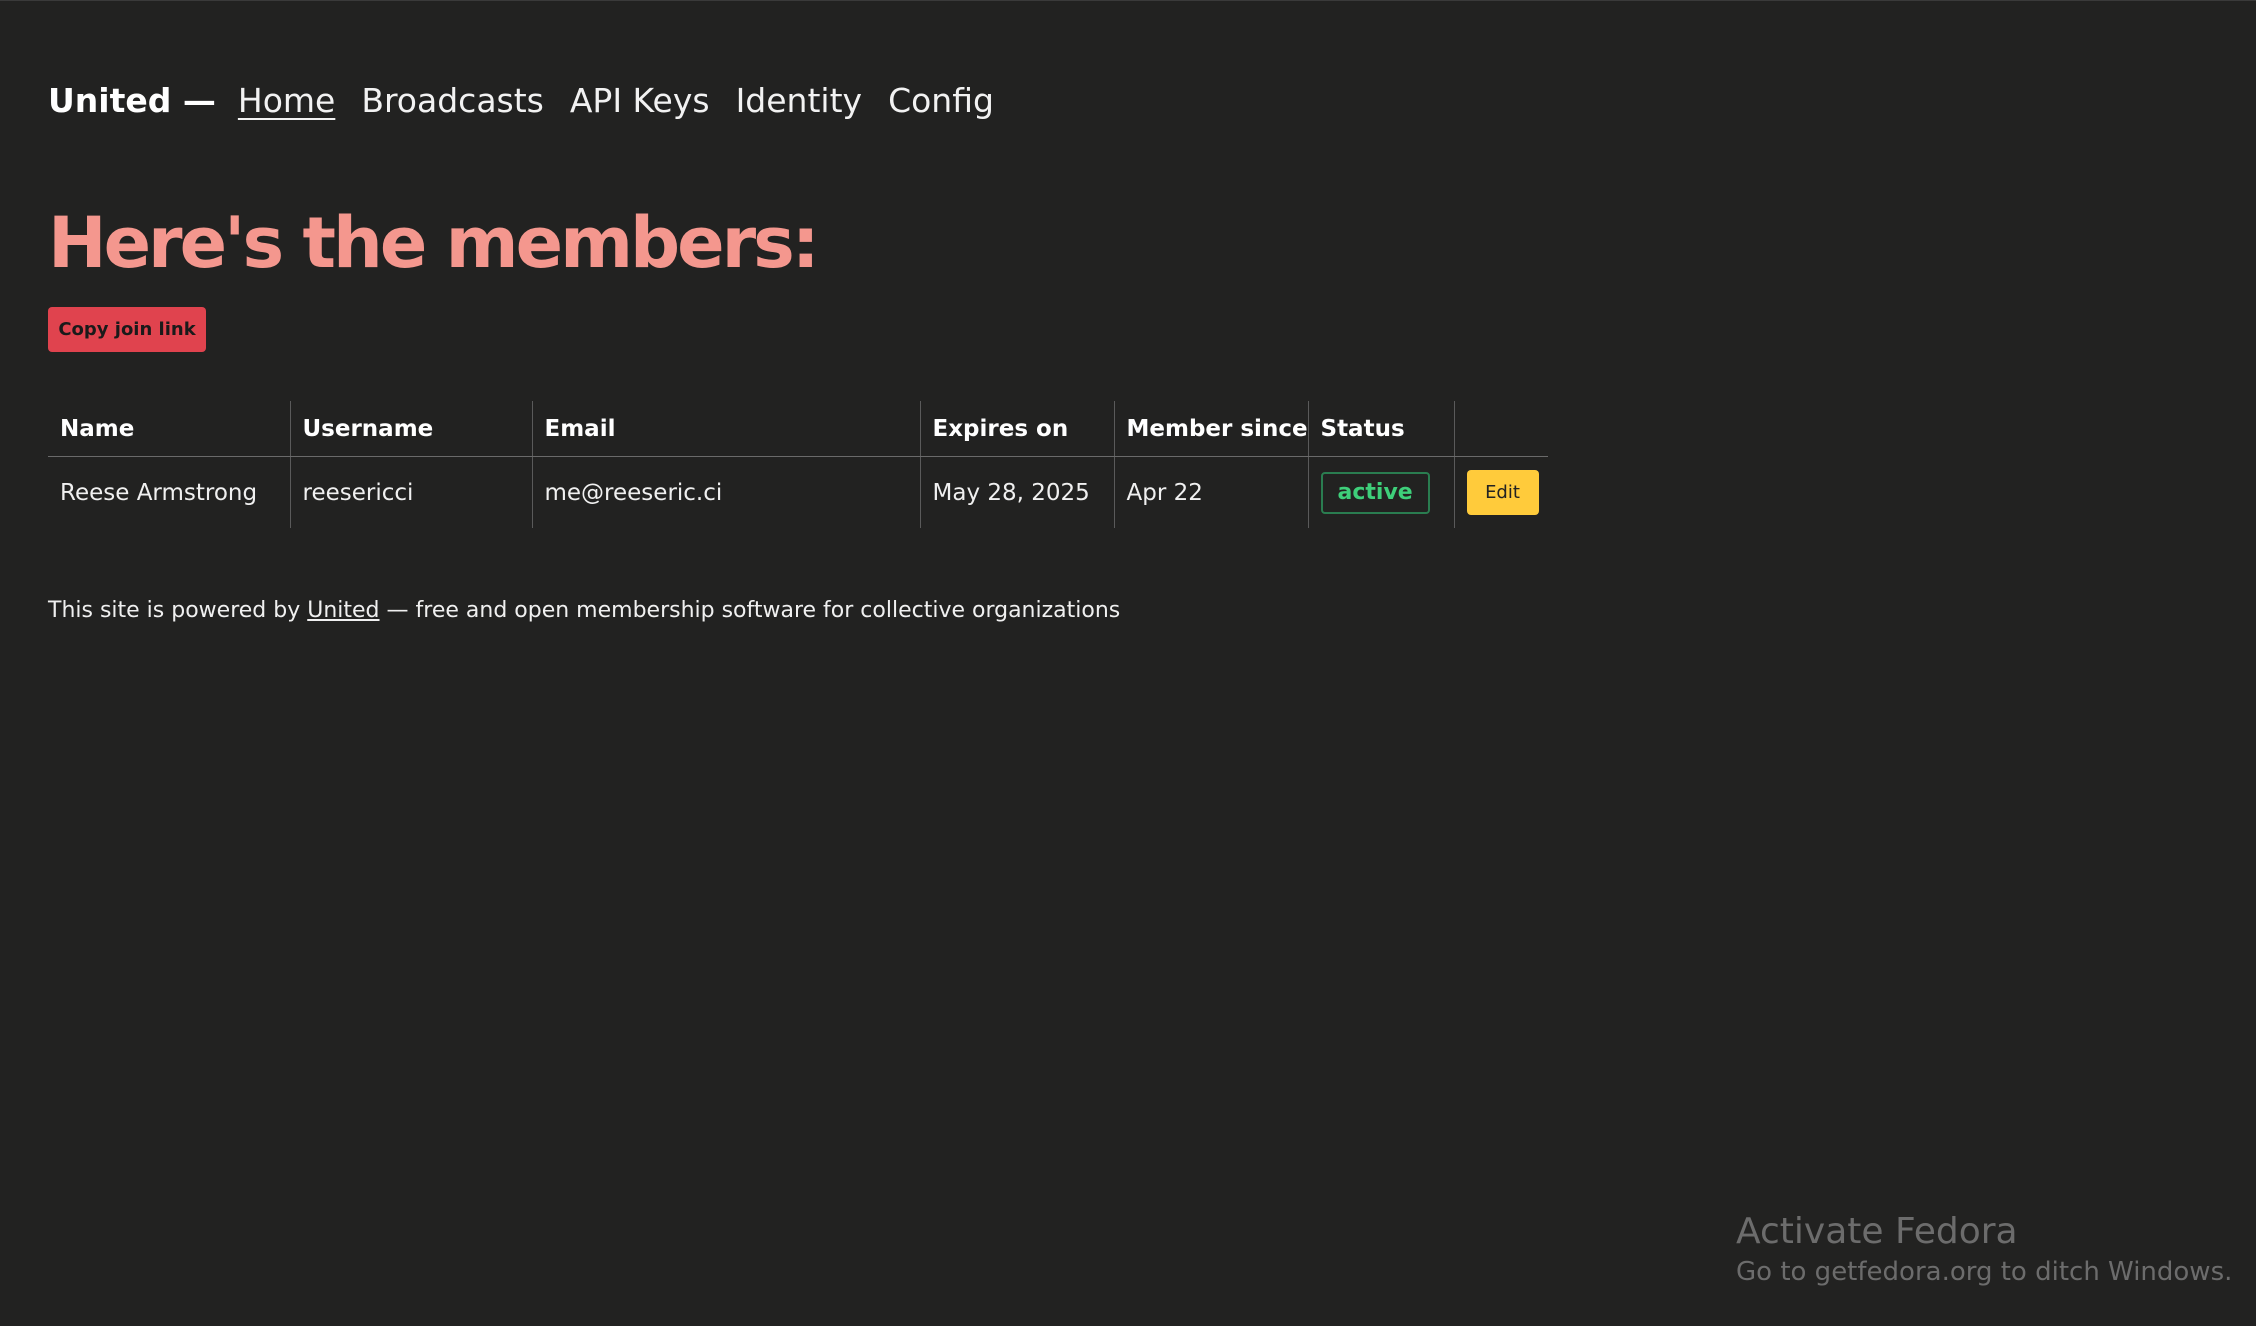 This screenshot has width=2256, height=1326. I want to click on cell-email: me@reeseric.ci, so click(726, 492).